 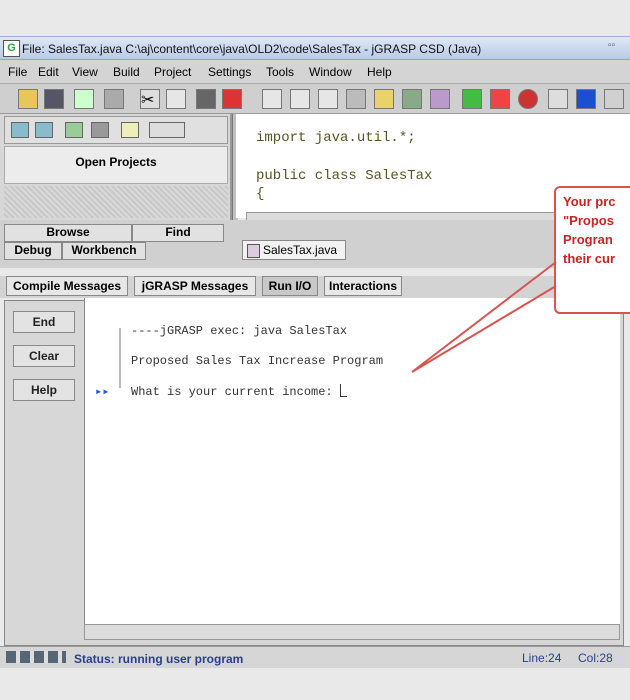 What do you see at coordinates (257, 361) in the screenshot?
I see `output-line: Proposed Sales Tax Increase Program` at bounding box center [257, 361].